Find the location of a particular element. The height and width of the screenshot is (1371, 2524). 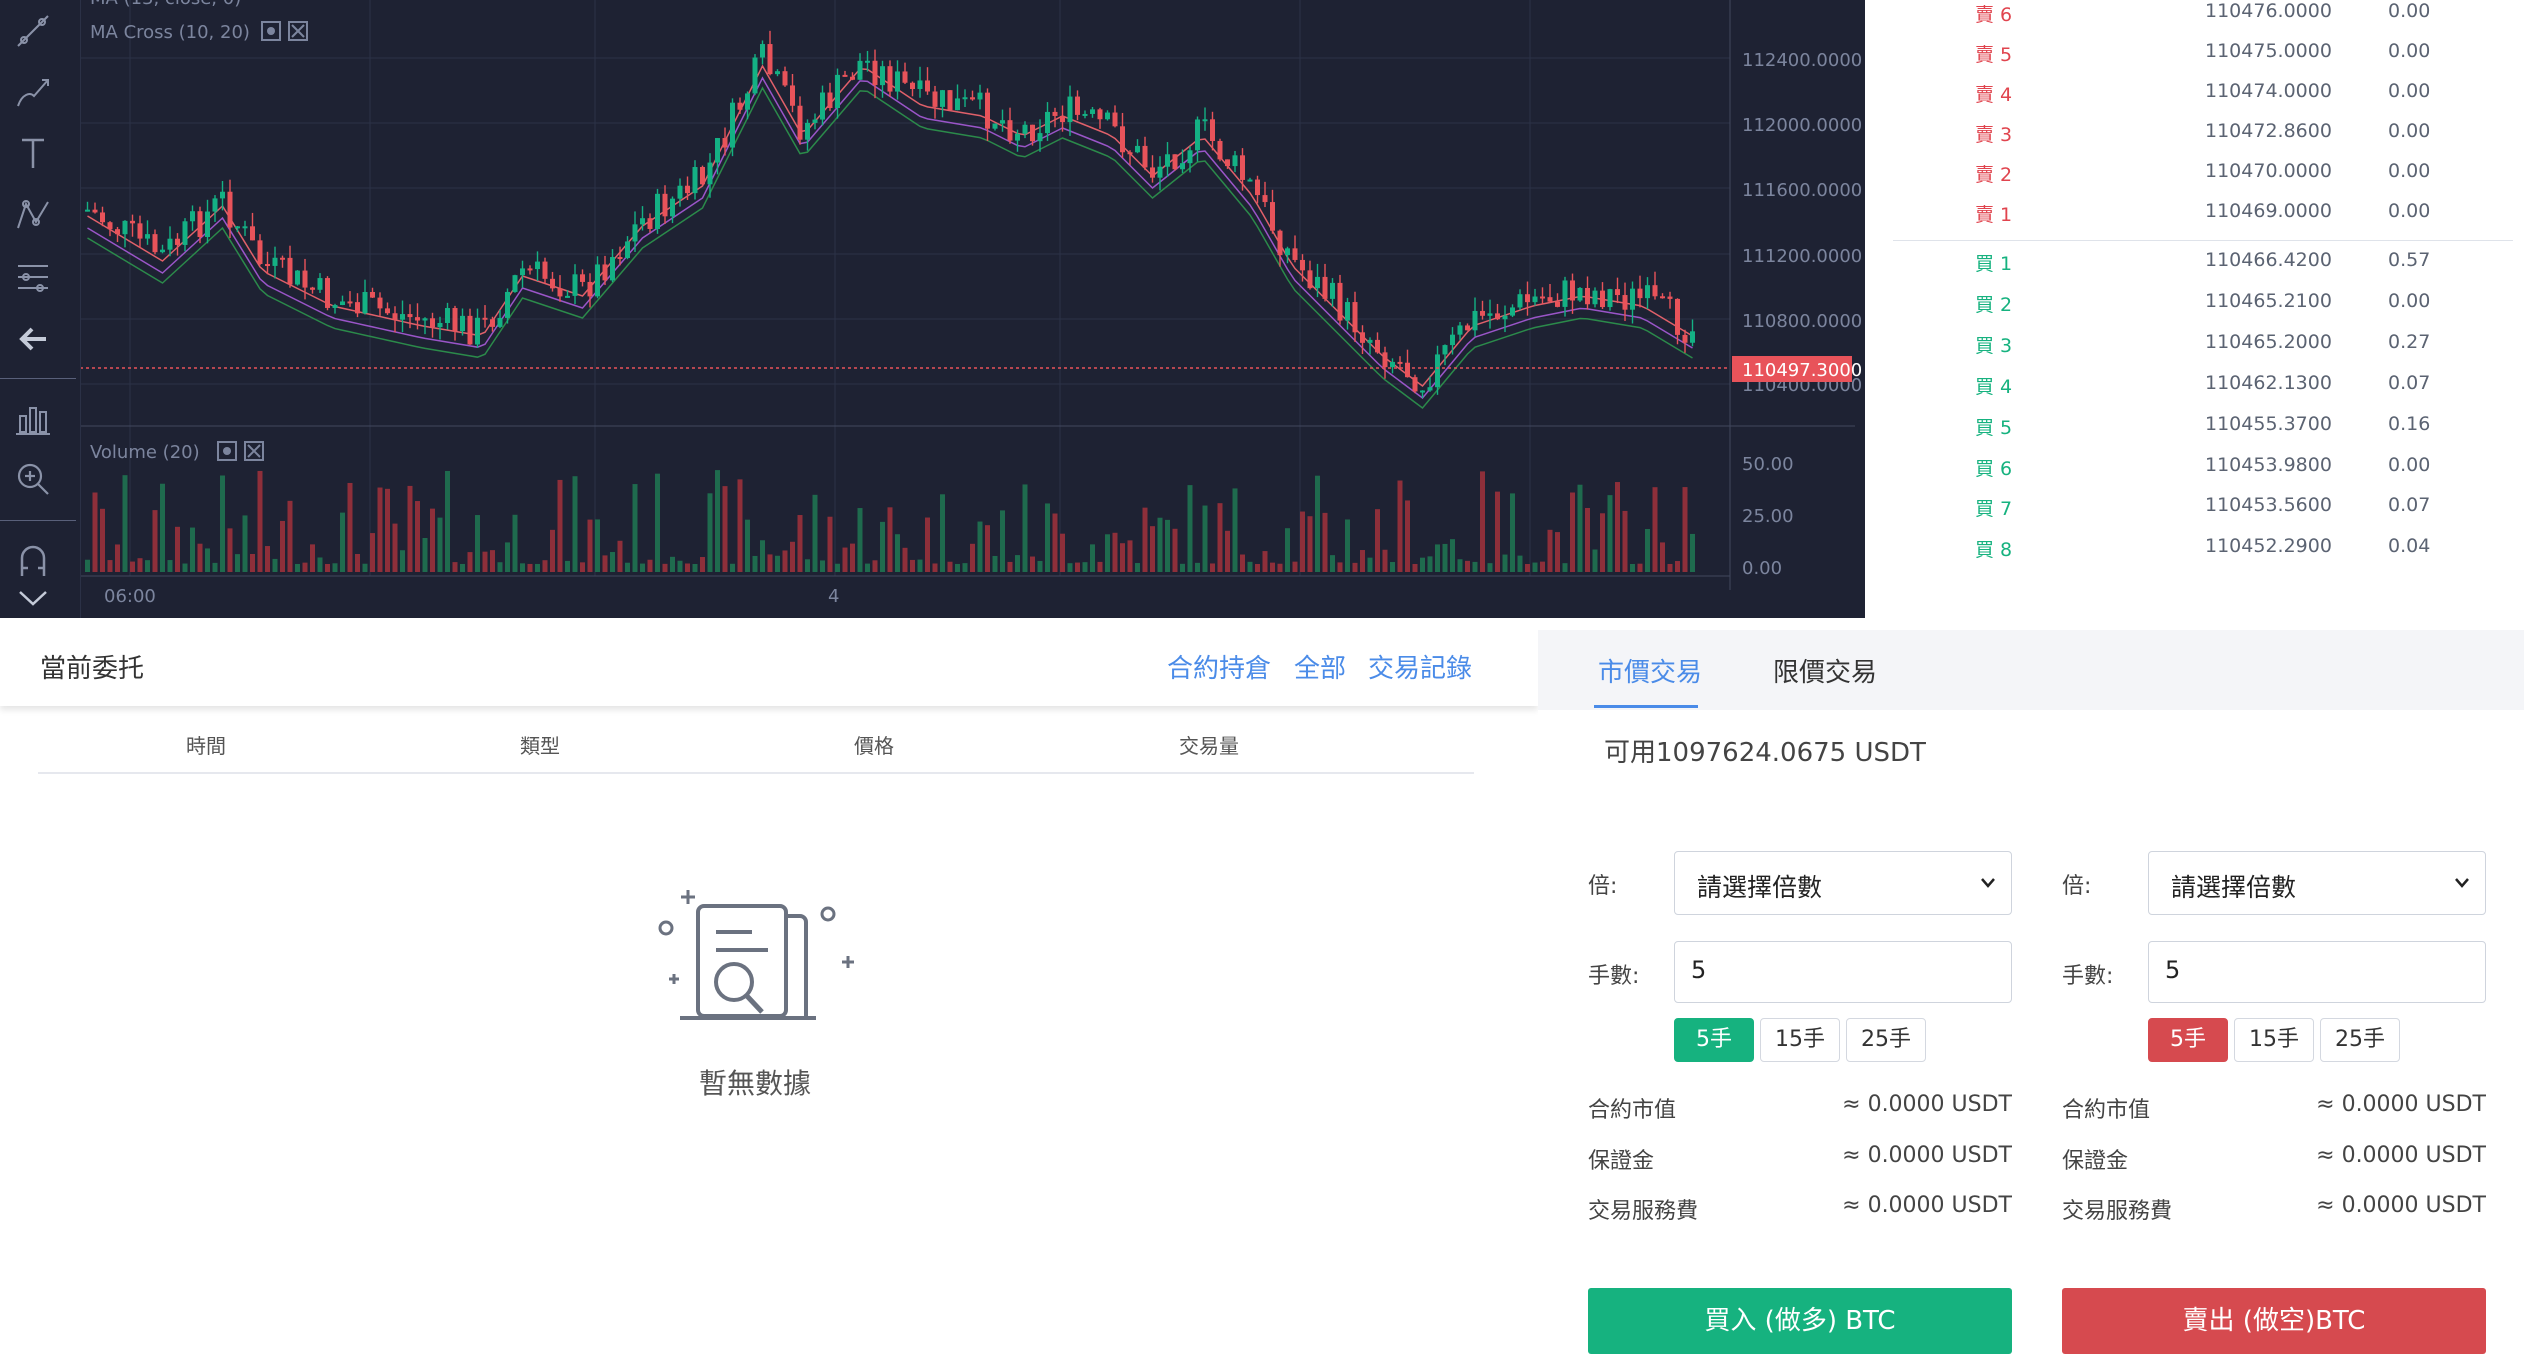

bid-row: 買 2 110465.2100 0.00 is located at coordinates (2194, 310).